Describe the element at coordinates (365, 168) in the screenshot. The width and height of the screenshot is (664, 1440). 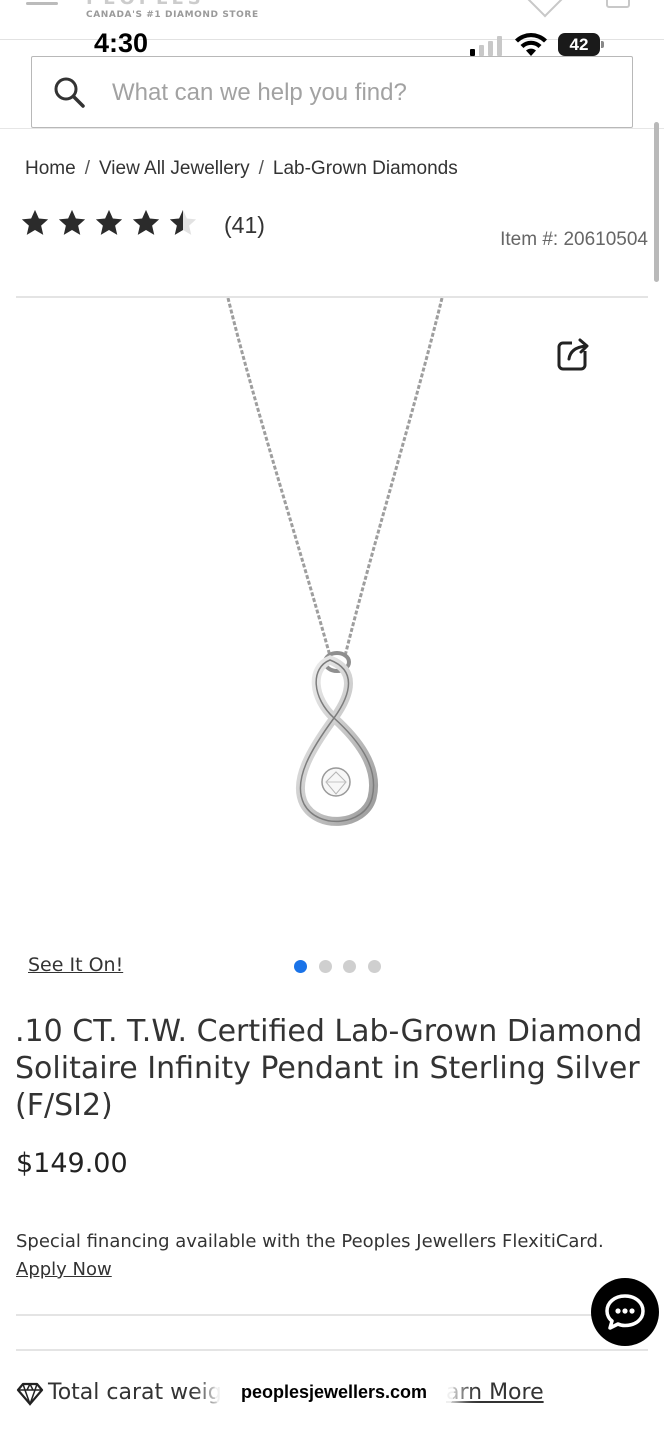
I see `breadcrumb-lab-grown-diamonds: Lab-Grown Diamonds` at that location.